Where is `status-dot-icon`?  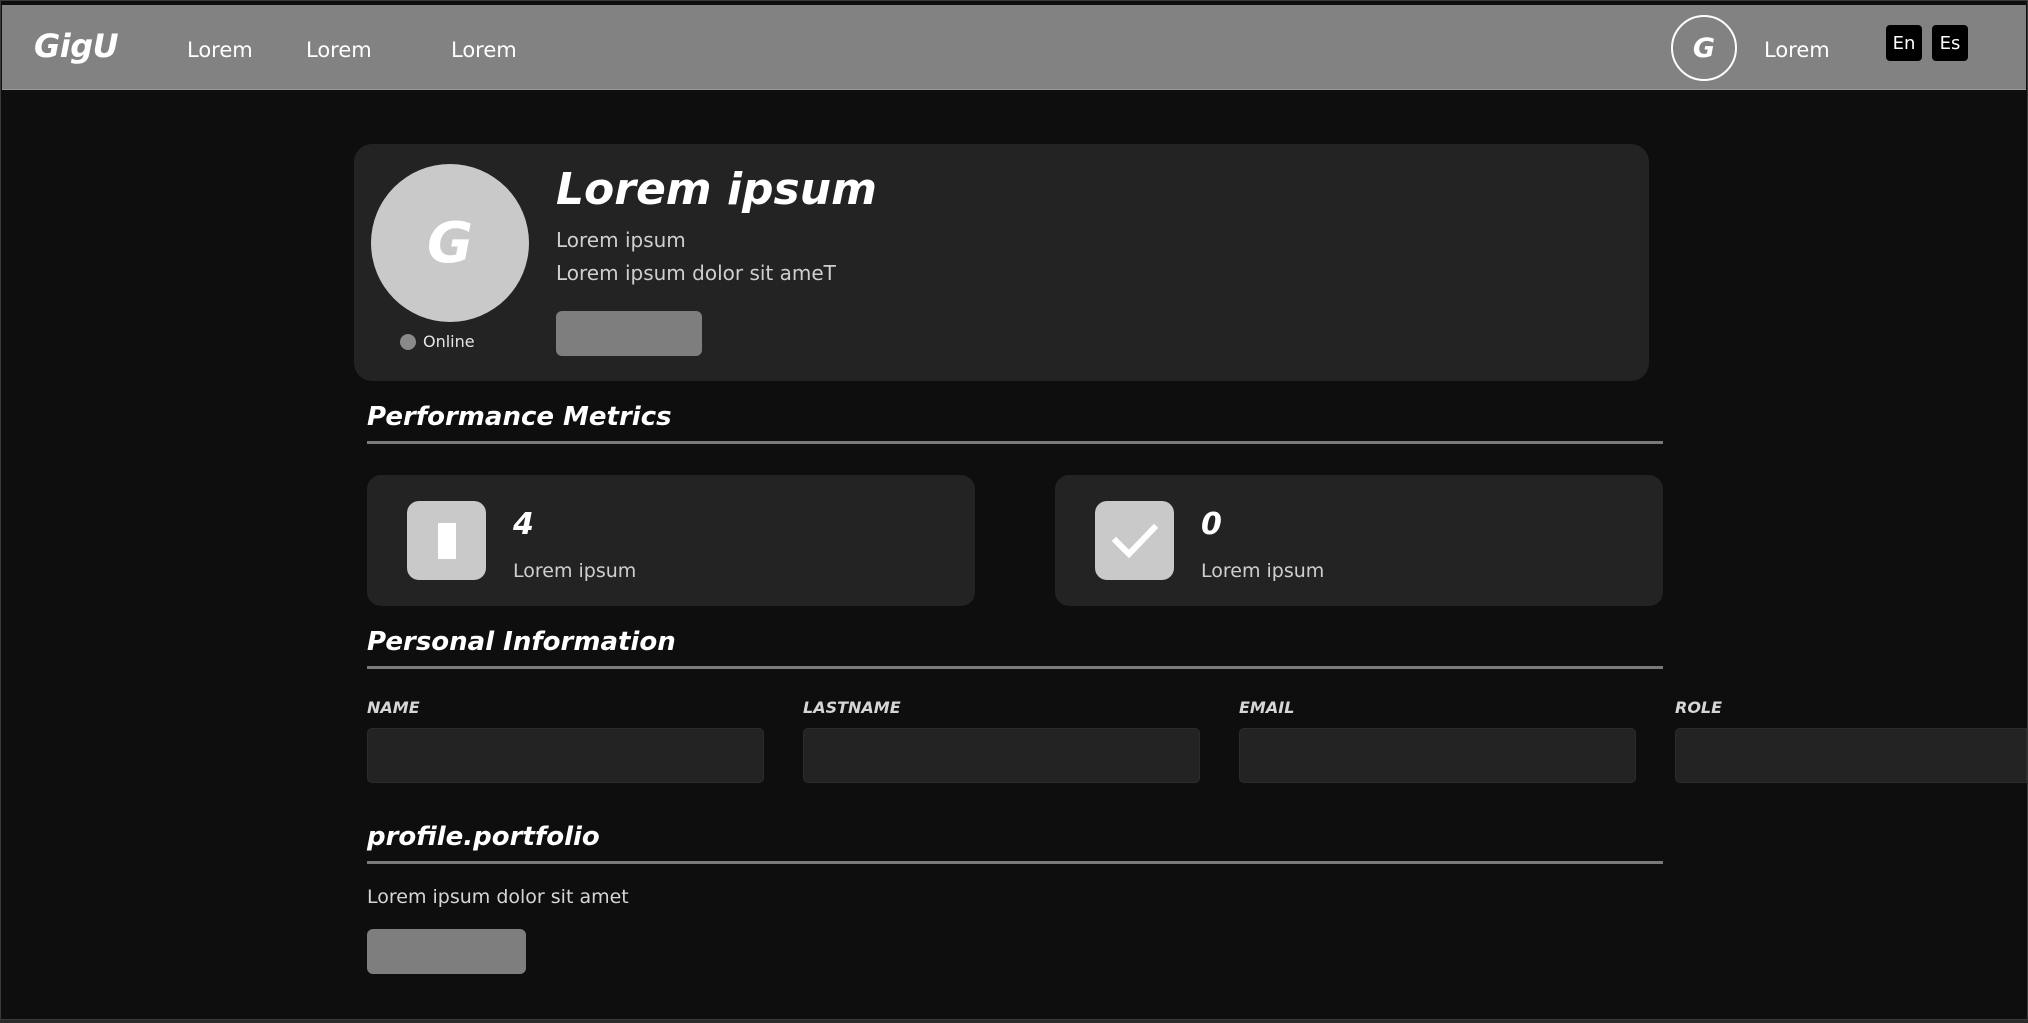
status-dot-icon is located at coordinates (408, 341).